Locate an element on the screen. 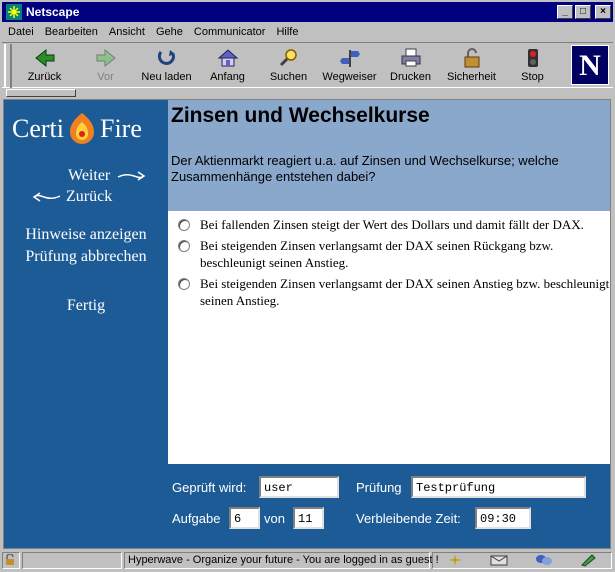 The height and width of the screenshot is (572, 615). task-label: Aufgabe is located at coordinates (196, 518).